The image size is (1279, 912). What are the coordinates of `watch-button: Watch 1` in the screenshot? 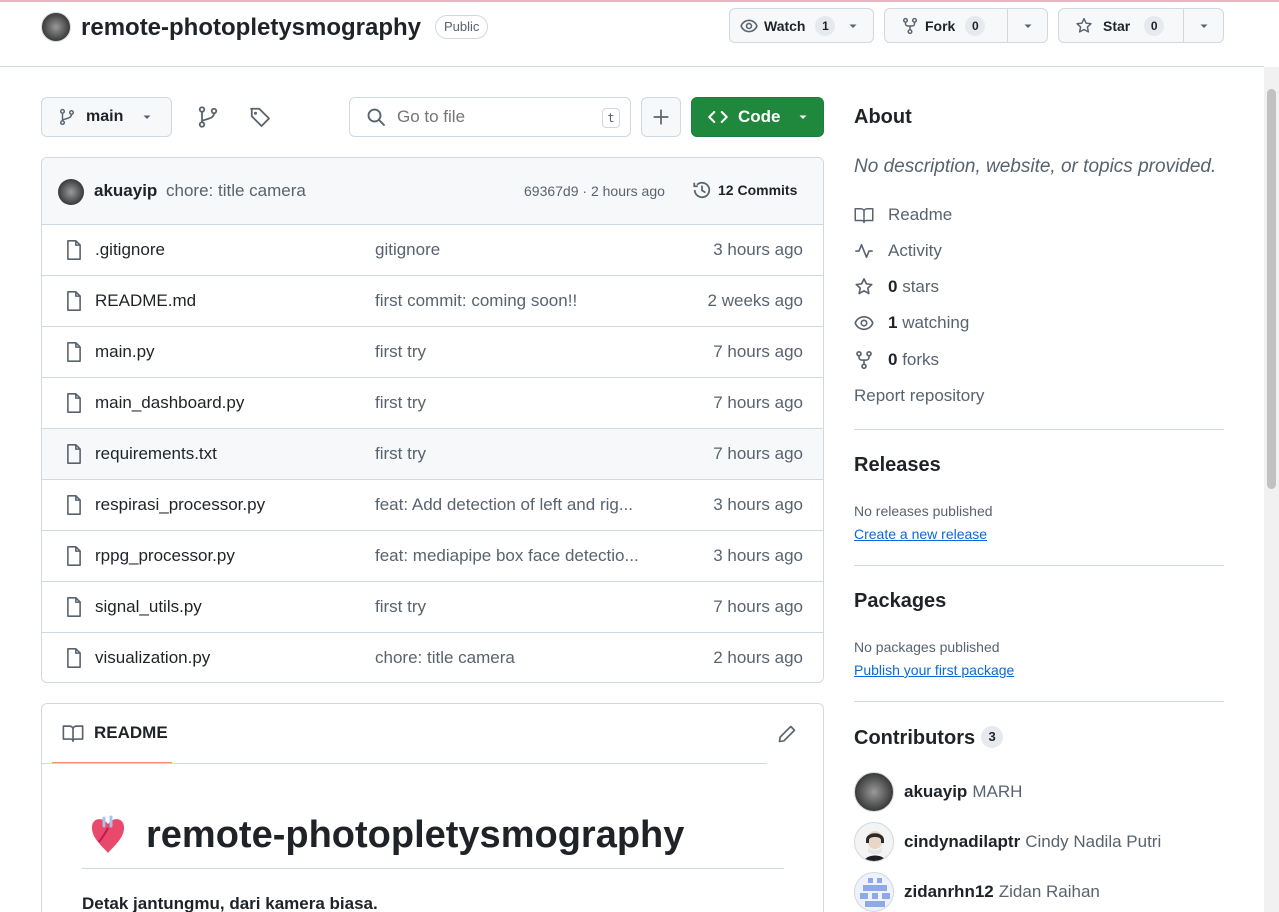 It's located at (801, 25).